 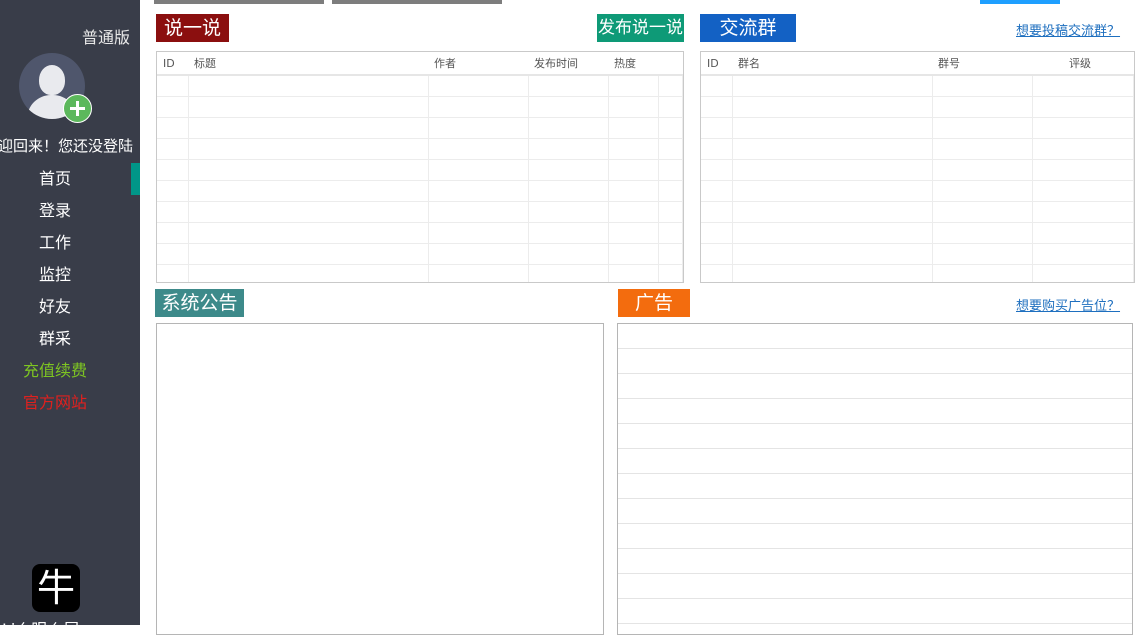 I want to click on sidebar-item-recharge: 充值续费, so click(x=70, y=371).